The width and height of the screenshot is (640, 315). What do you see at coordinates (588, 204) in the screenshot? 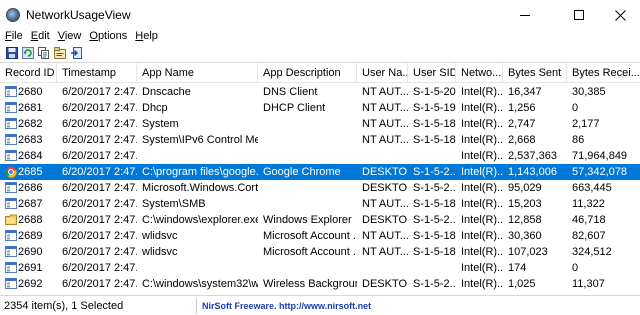
I see `cell-bytes-received: 11,322` at bounding box center [588, 204].